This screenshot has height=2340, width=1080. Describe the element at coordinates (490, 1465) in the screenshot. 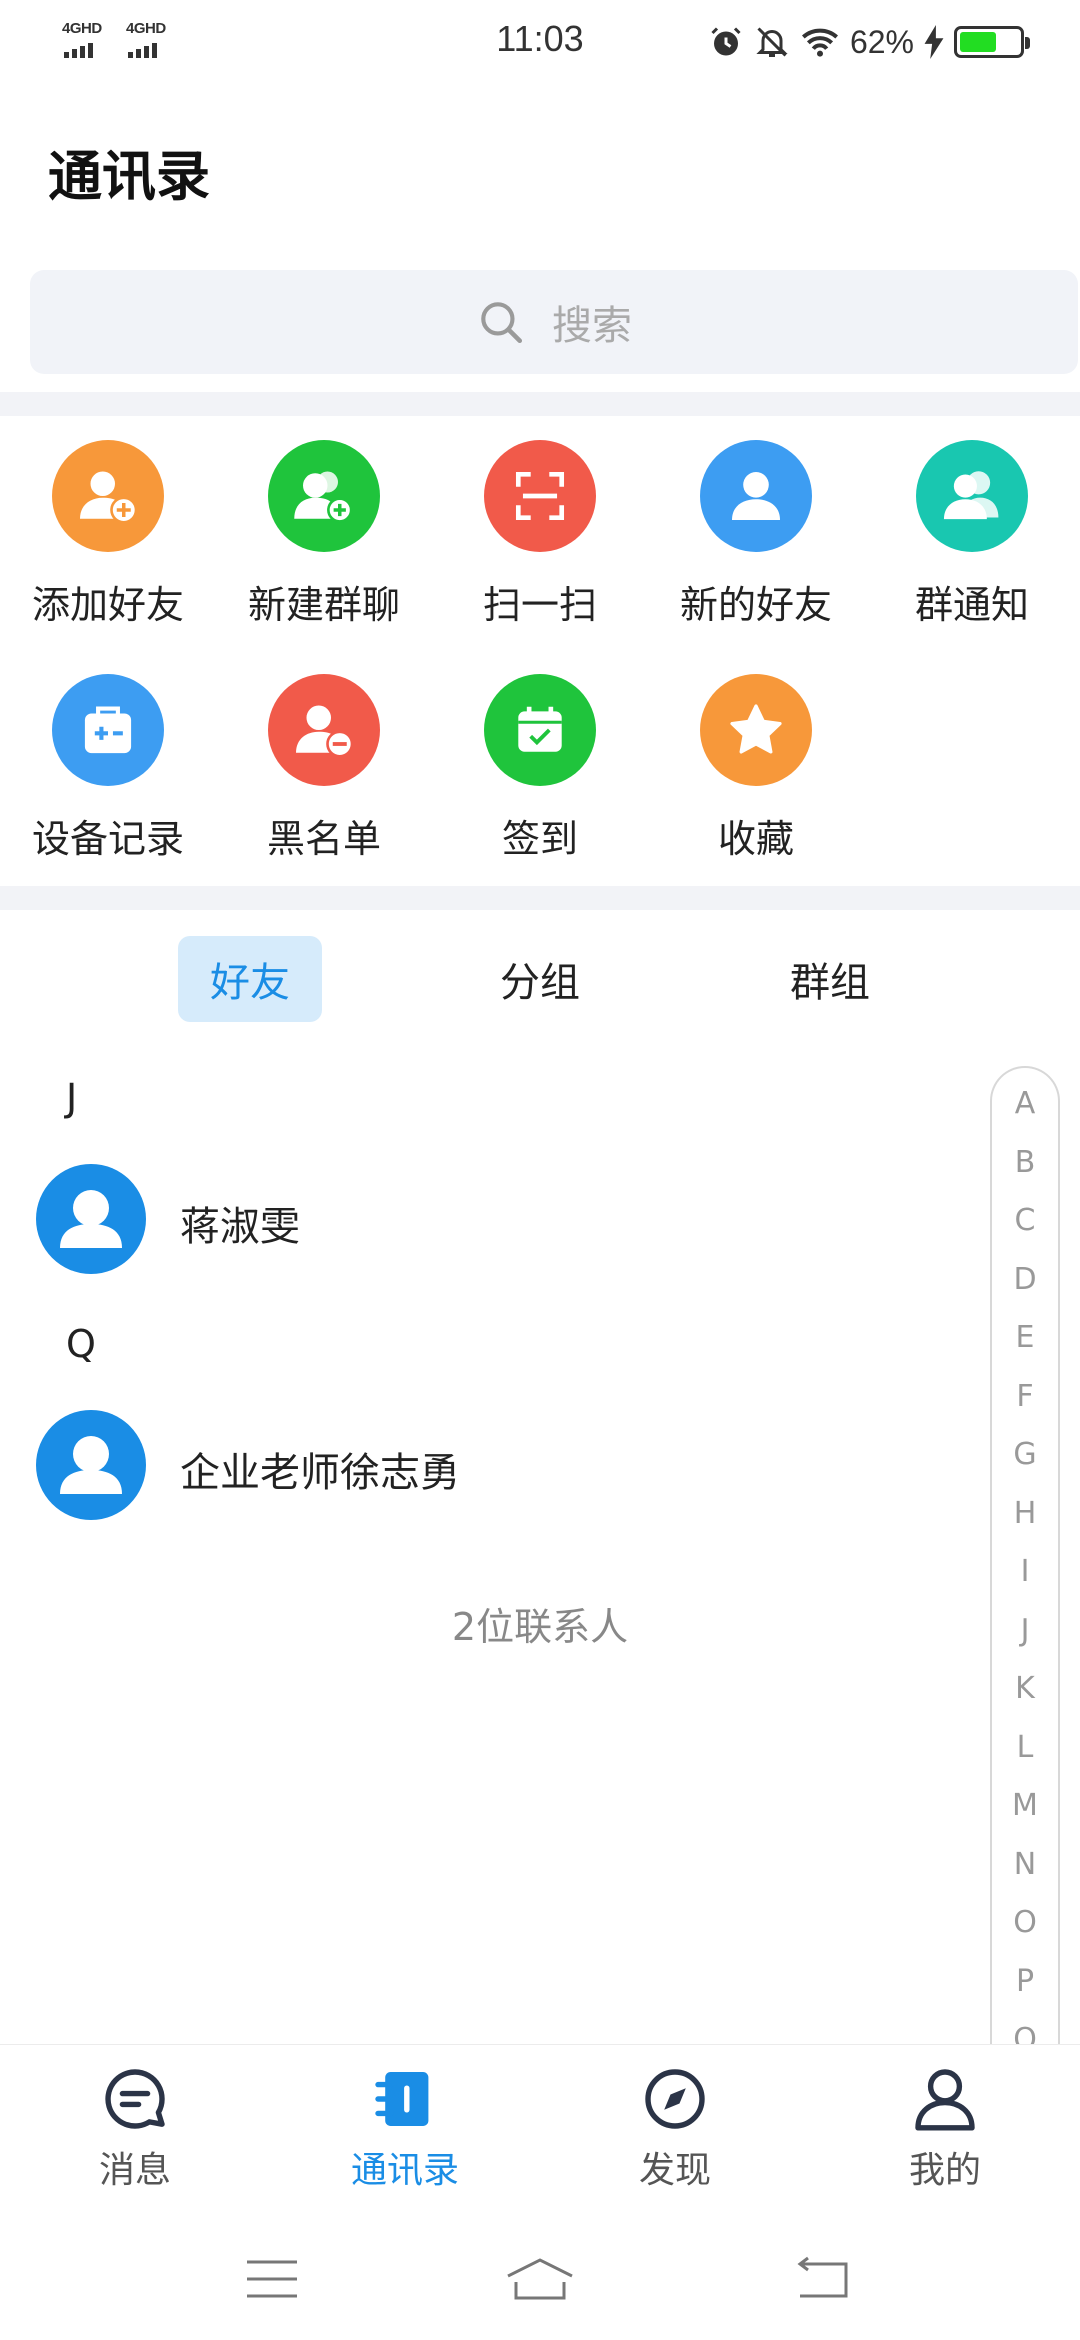

I see `list-item: 企业老师徐志勇` at that location.